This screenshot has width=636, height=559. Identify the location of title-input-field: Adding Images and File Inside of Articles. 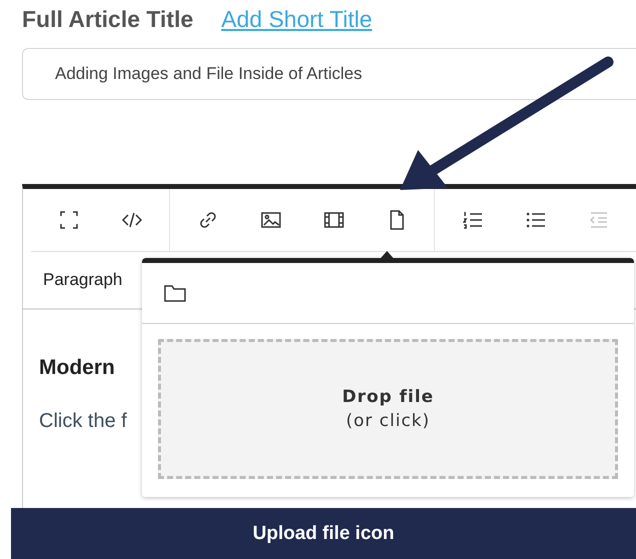
(329, 74).